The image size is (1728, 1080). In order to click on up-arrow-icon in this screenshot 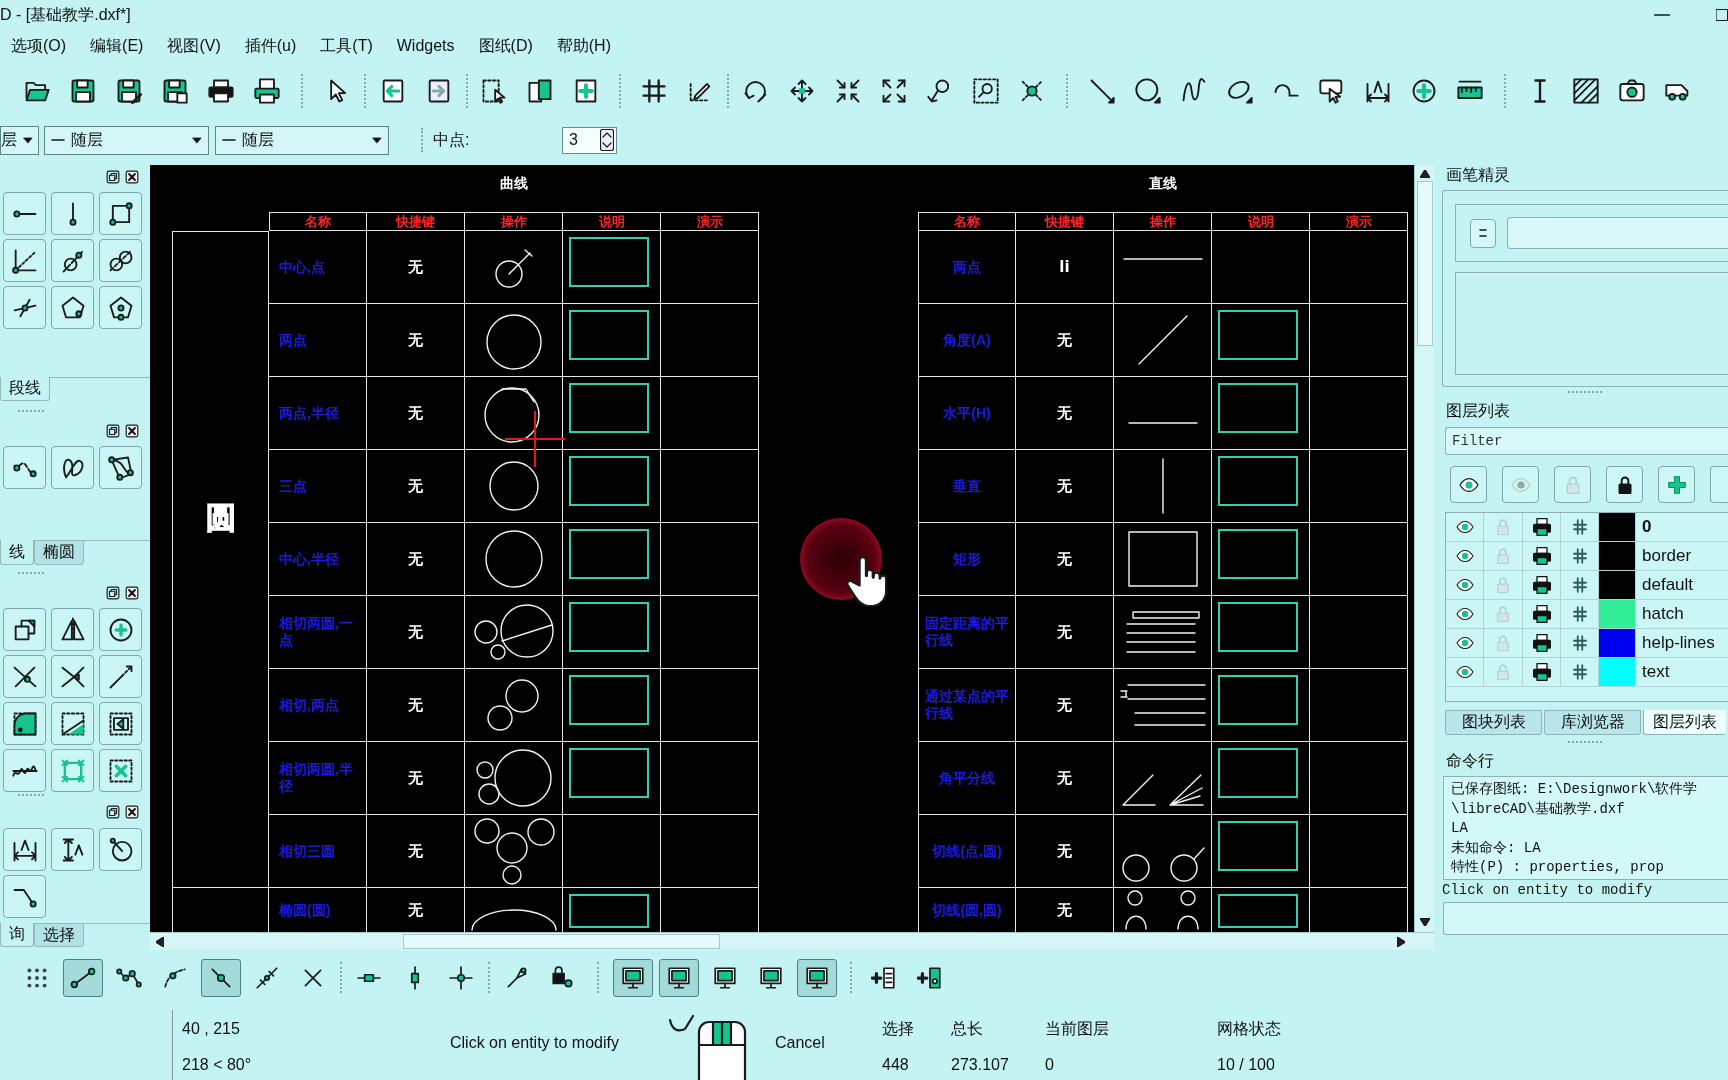, I will do `click(1424, 174)`.